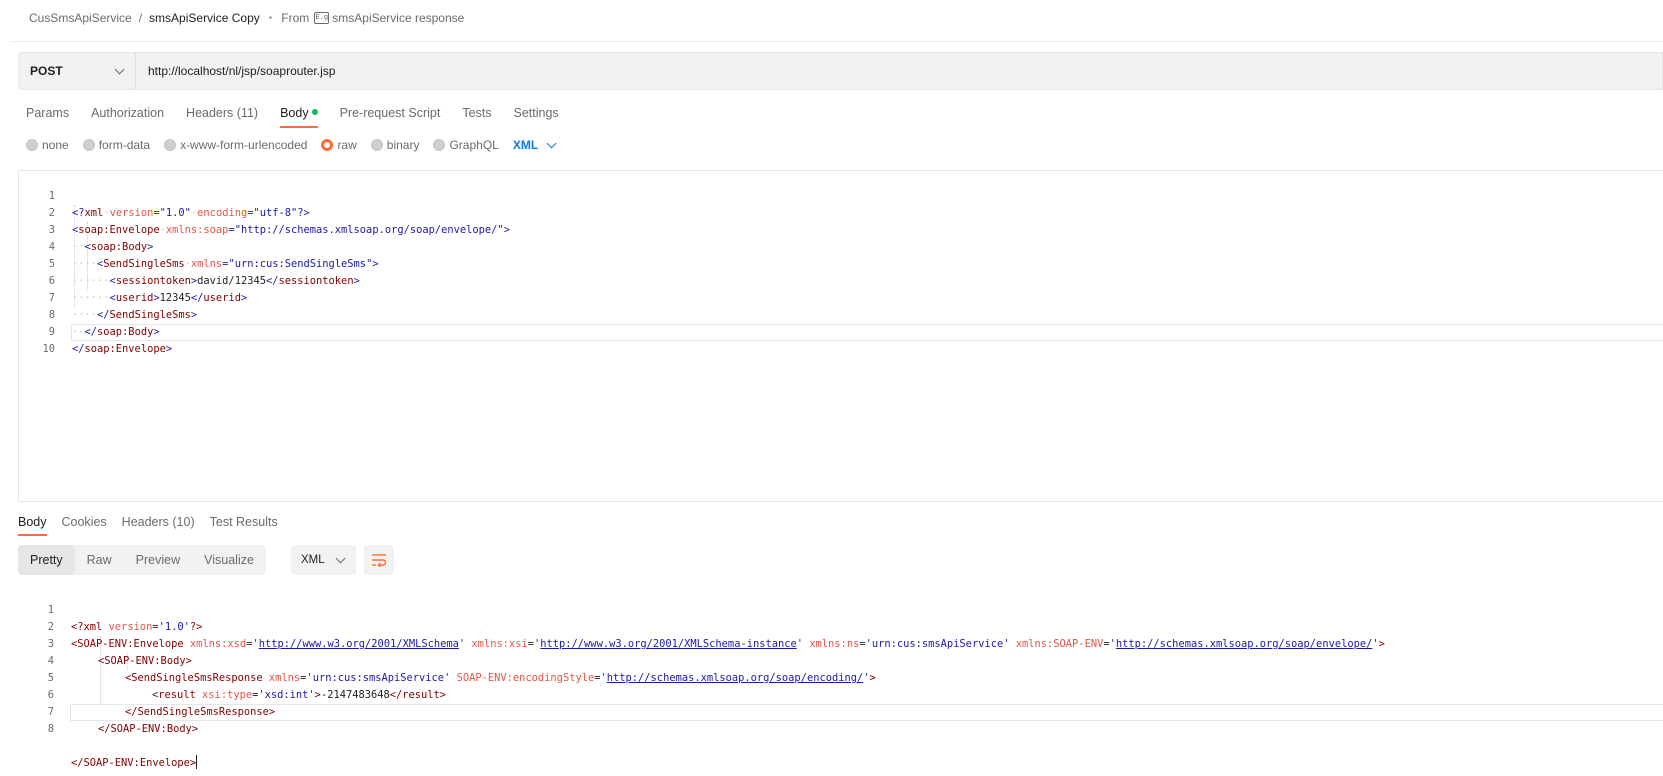  What do you see at coordinates (536, 117) in the screenshot?
I see `tab-settings: Settings` at bounding box center [536, 117].